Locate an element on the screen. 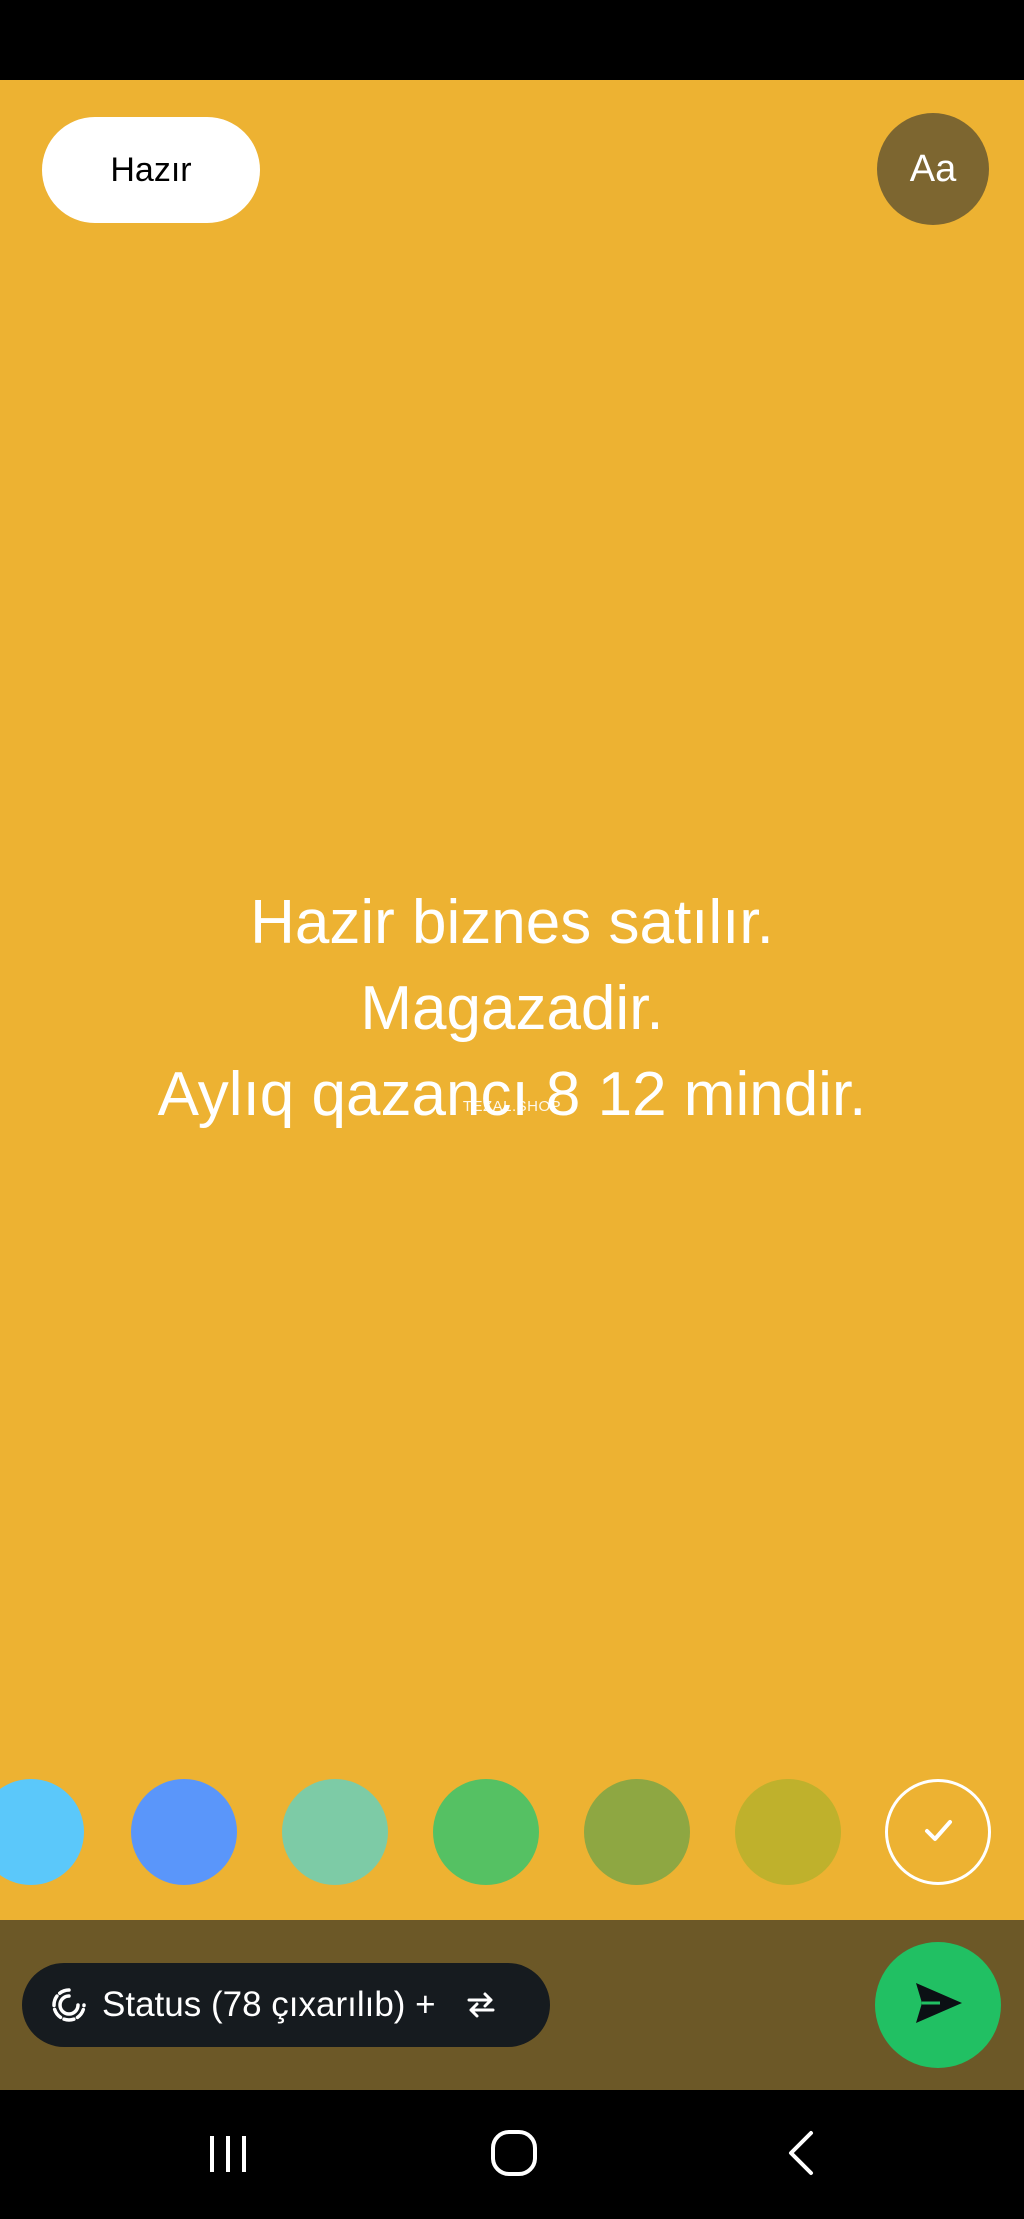 The width and height of the screenshot is (1024, 2219). send-icon is located at coordinates (938, 2005).